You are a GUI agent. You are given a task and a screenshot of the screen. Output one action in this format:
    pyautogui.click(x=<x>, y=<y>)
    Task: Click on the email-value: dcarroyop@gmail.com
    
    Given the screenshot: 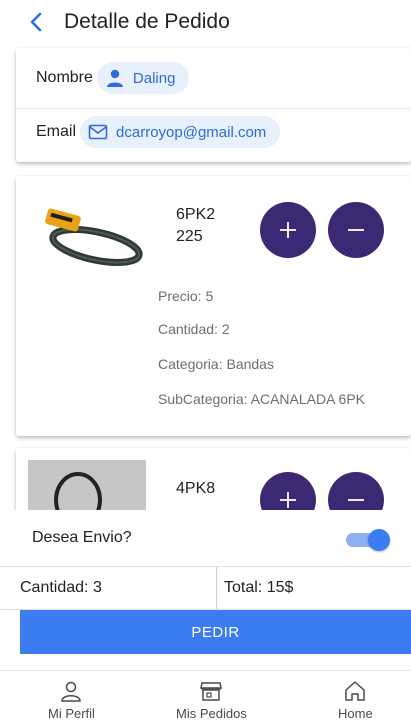 What is the action you would take?
    pyautogui.click(x=191, y=132)
    